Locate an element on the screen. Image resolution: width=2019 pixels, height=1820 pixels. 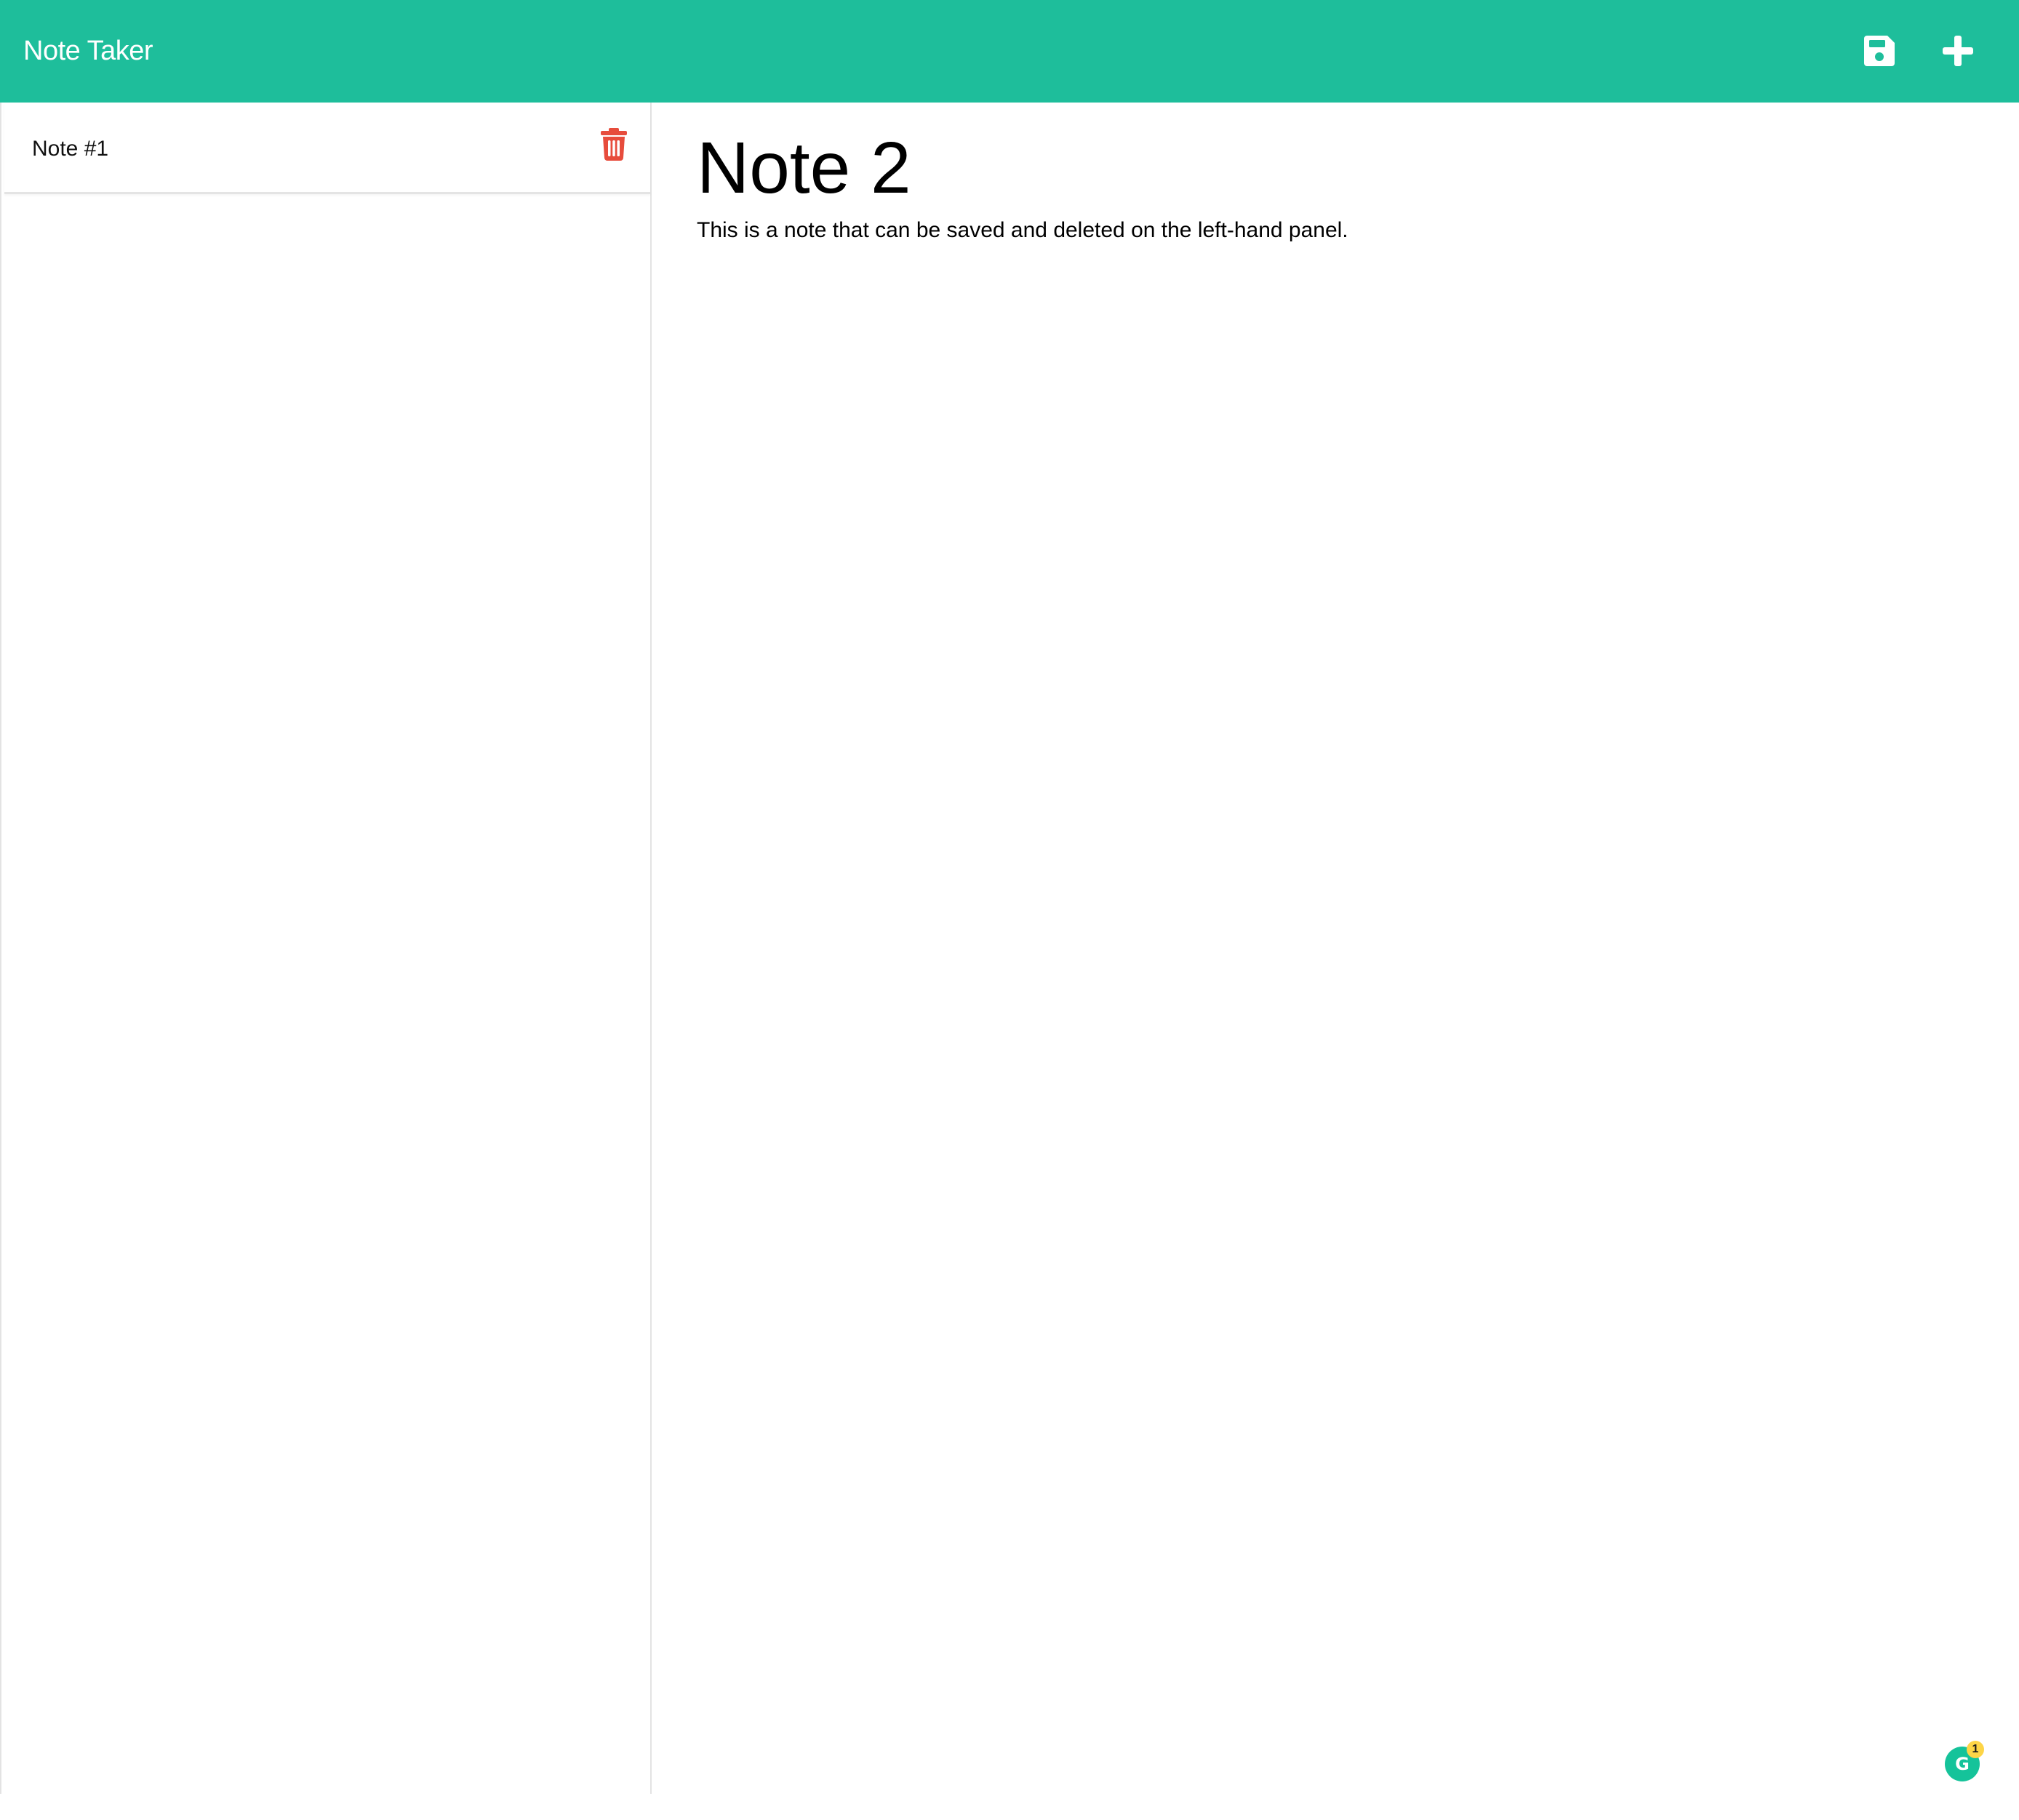
plus-icon is located at coordinates (1958, 51).